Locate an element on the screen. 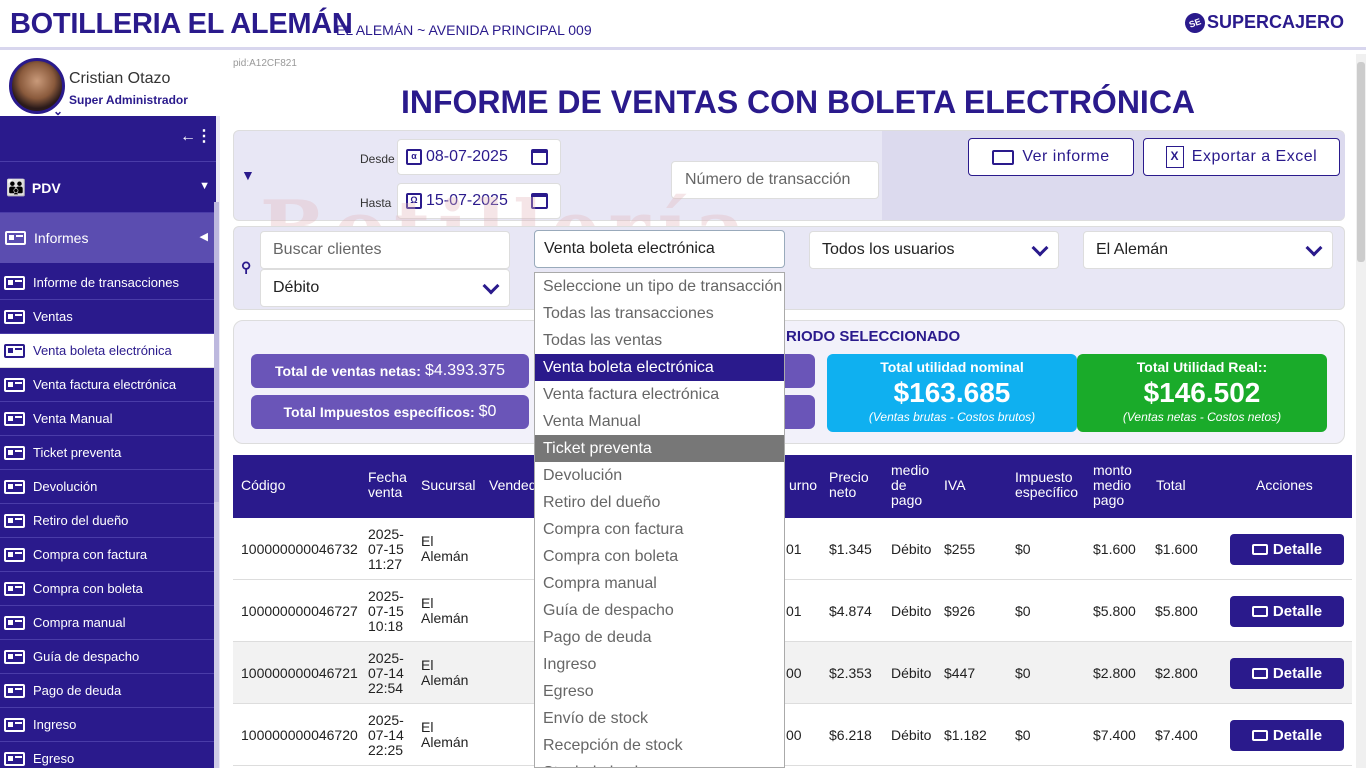  dropdown-option: Seleccione un tipo de transacción is located at coordinates (659, 286).